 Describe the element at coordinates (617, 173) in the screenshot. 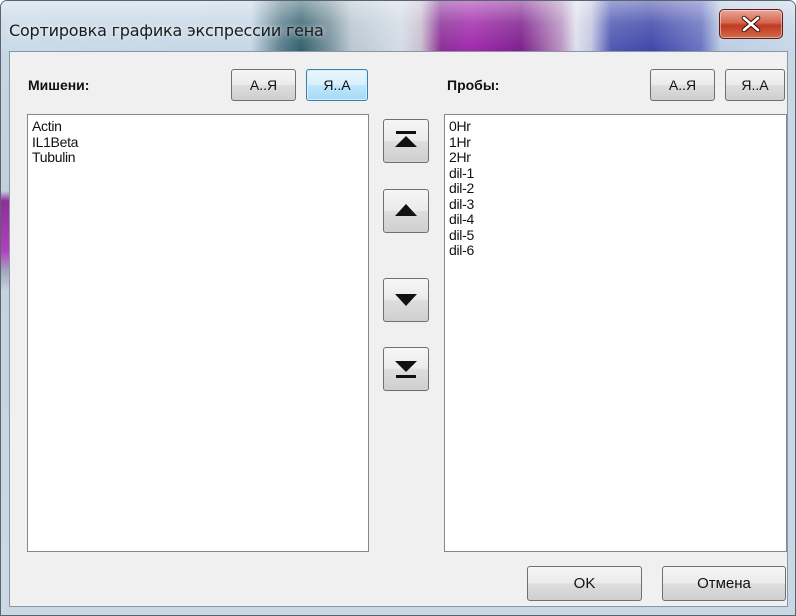

I see `list-item: dil-1` at that location.